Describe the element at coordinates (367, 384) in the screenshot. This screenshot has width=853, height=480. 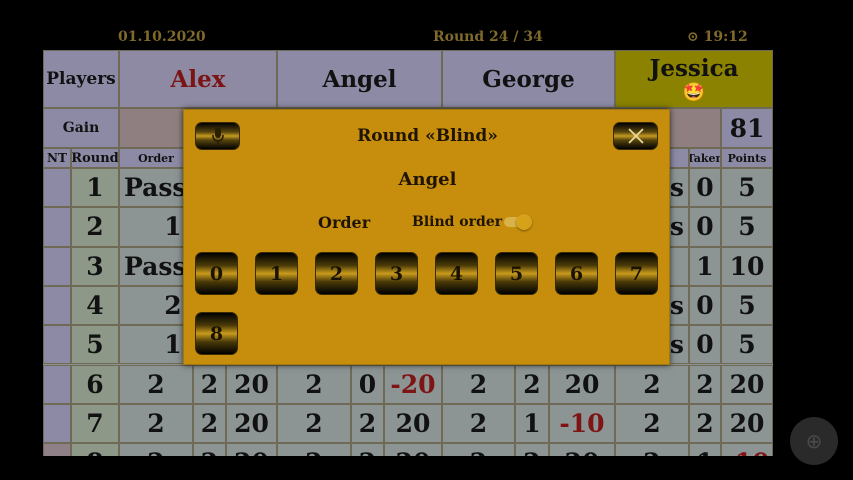
I see `score-cell: 0` at that location.